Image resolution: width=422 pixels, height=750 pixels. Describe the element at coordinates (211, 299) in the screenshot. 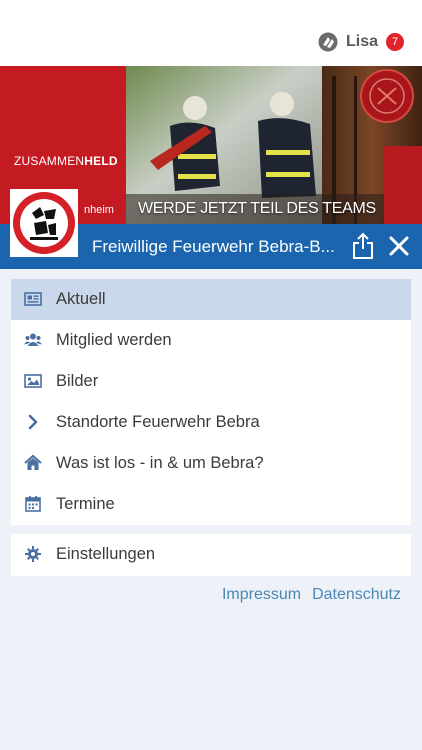

I see `menu-item-aktuell: Aktuell` at that location.